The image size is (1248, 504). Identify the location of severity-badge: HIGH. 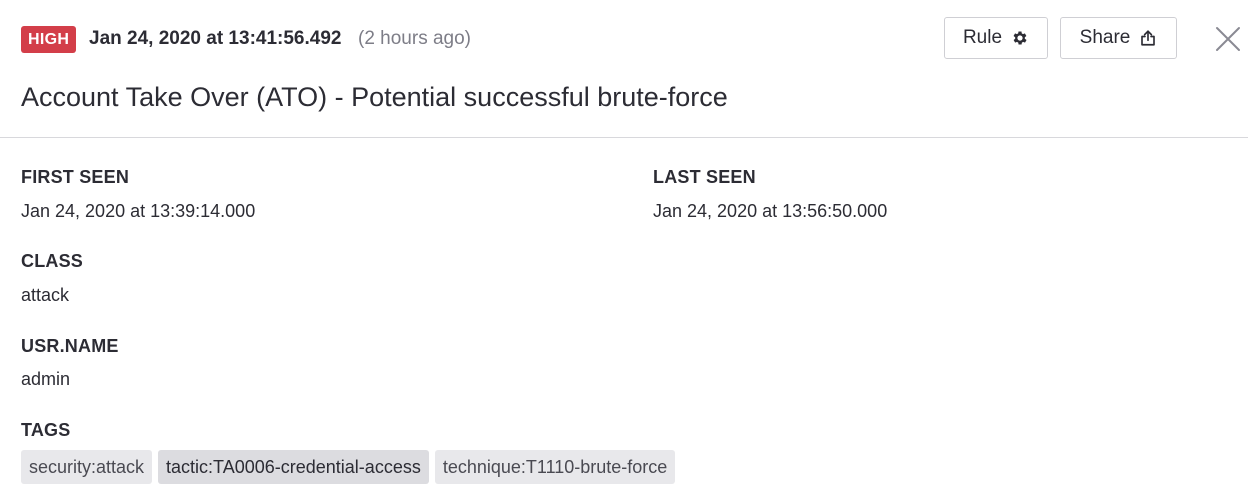
(49, 39).